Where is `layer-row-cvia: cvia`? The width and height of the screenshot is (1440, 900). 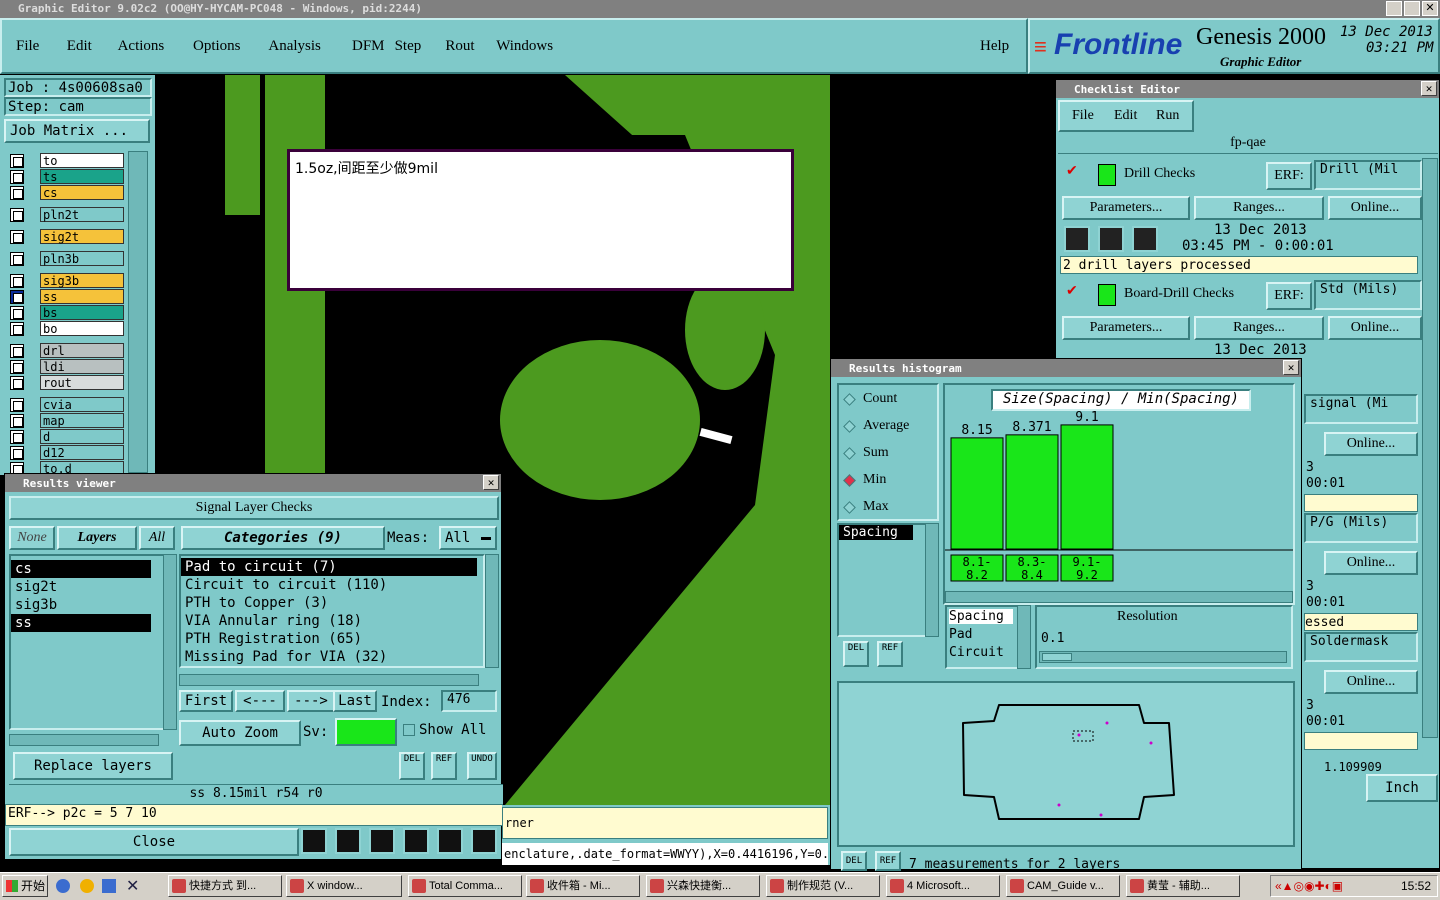
layer-row-cvia: cvia is located at coordinates (66, 404).